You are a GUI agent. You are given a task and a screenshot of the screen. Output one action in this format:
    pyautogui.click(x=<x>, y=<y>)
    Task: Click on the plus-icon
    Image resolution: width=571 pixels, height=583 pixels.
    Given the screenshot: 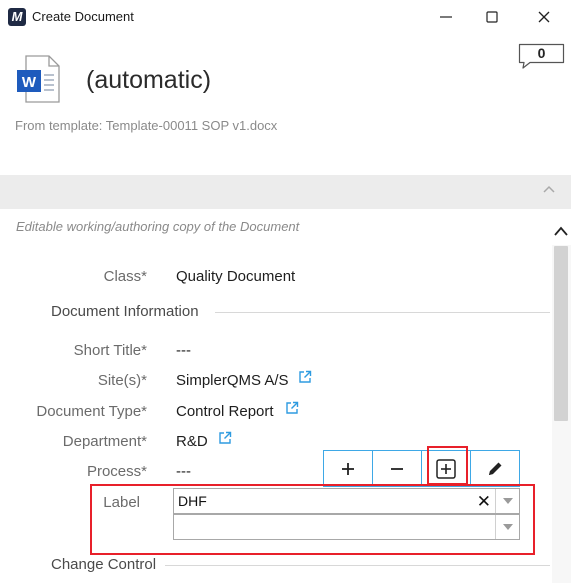 What is the action you would take?
    pyautogui.click(x=348, y=468)
    